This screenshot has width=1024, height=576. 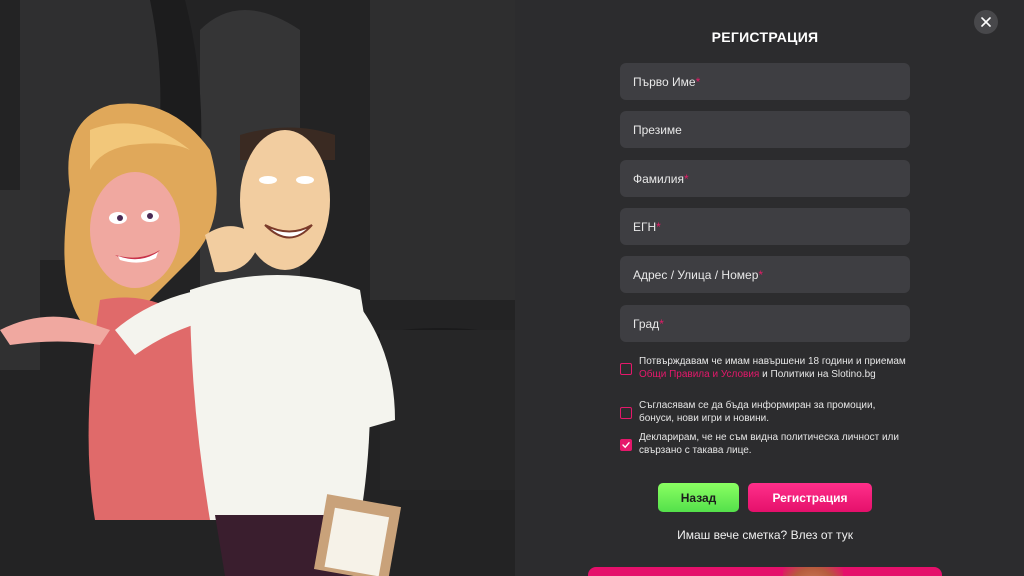 I want to click on close-button, so click(x=986, y=22).